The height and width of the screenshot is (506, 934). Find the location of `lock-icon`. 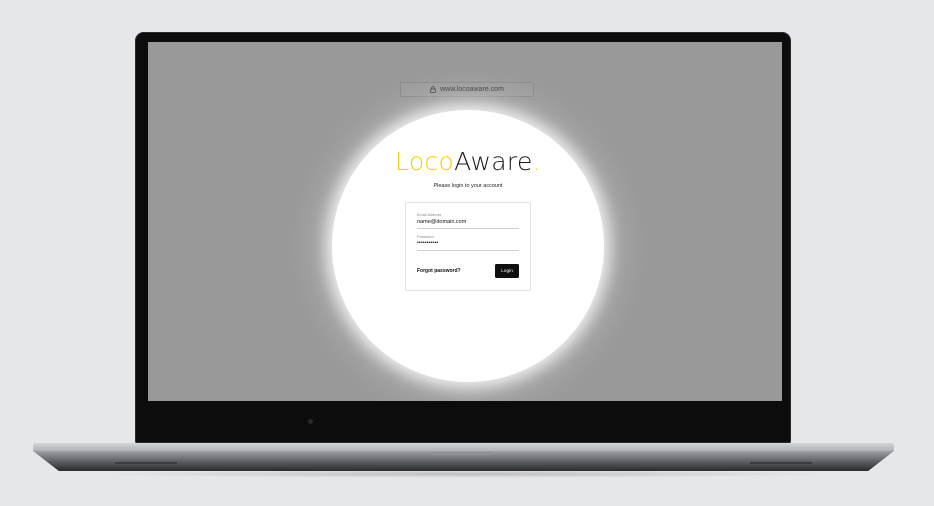

lock-icon is located at coordinates (433, 89).